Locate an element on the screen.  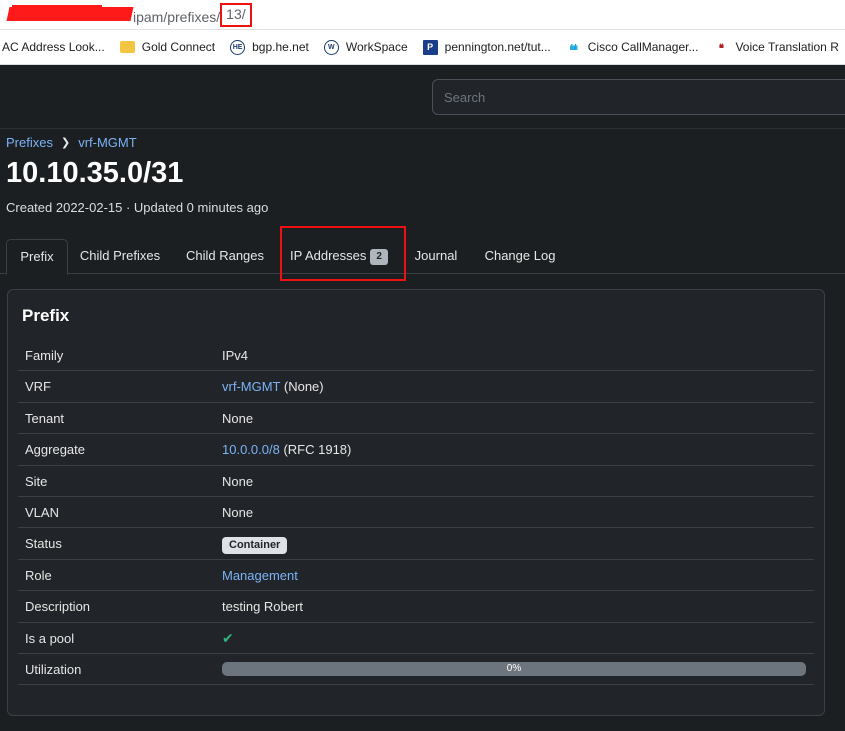
bookmark-gold-connect: Gold Connect is located at coordinates (167, 47).